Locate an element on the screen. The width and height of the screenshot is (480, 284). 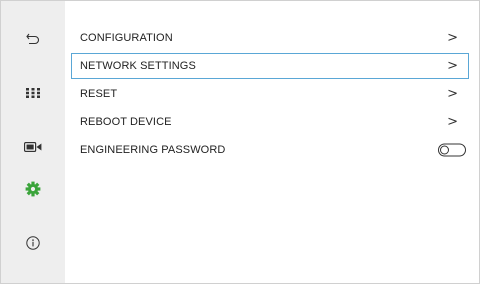
back-icon is located at coordinates (33, 39).